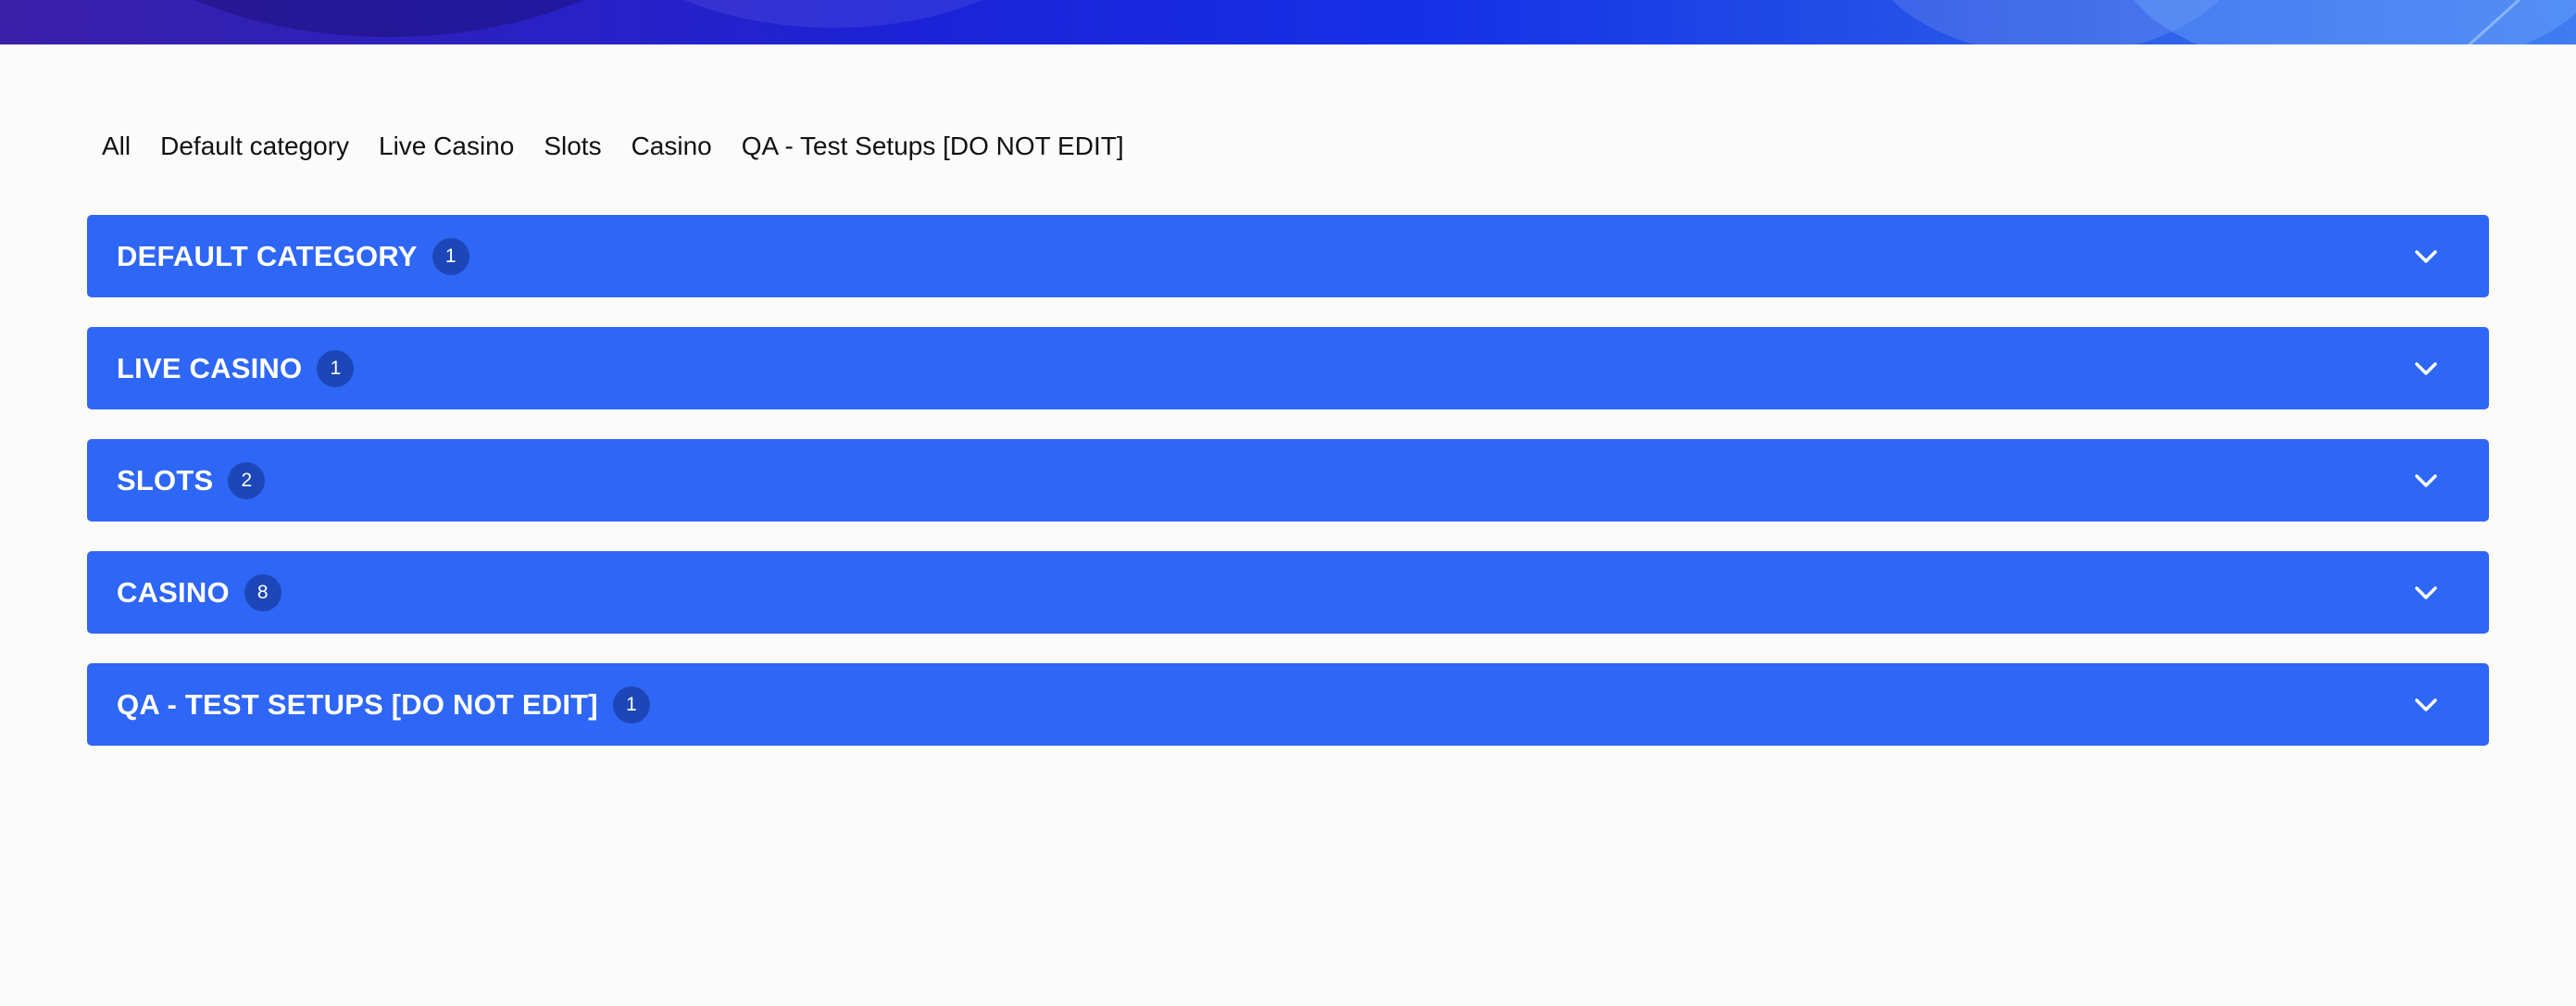 The image size is (2576, 1006). I want to click on tab-slots: Slots, so click(572, 146).